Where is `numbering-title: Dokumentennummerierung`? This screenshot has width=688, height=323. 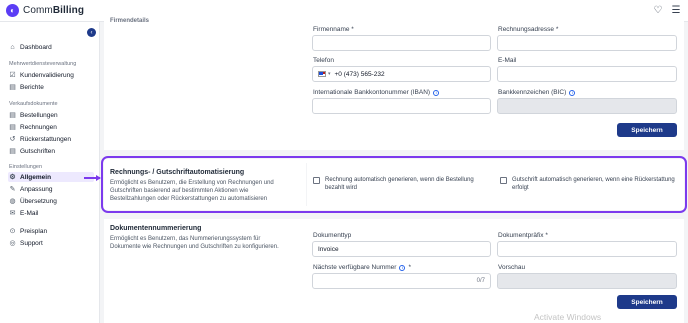 numbering-title: Dokumentennummerierung is located at coordinates (156, 228).